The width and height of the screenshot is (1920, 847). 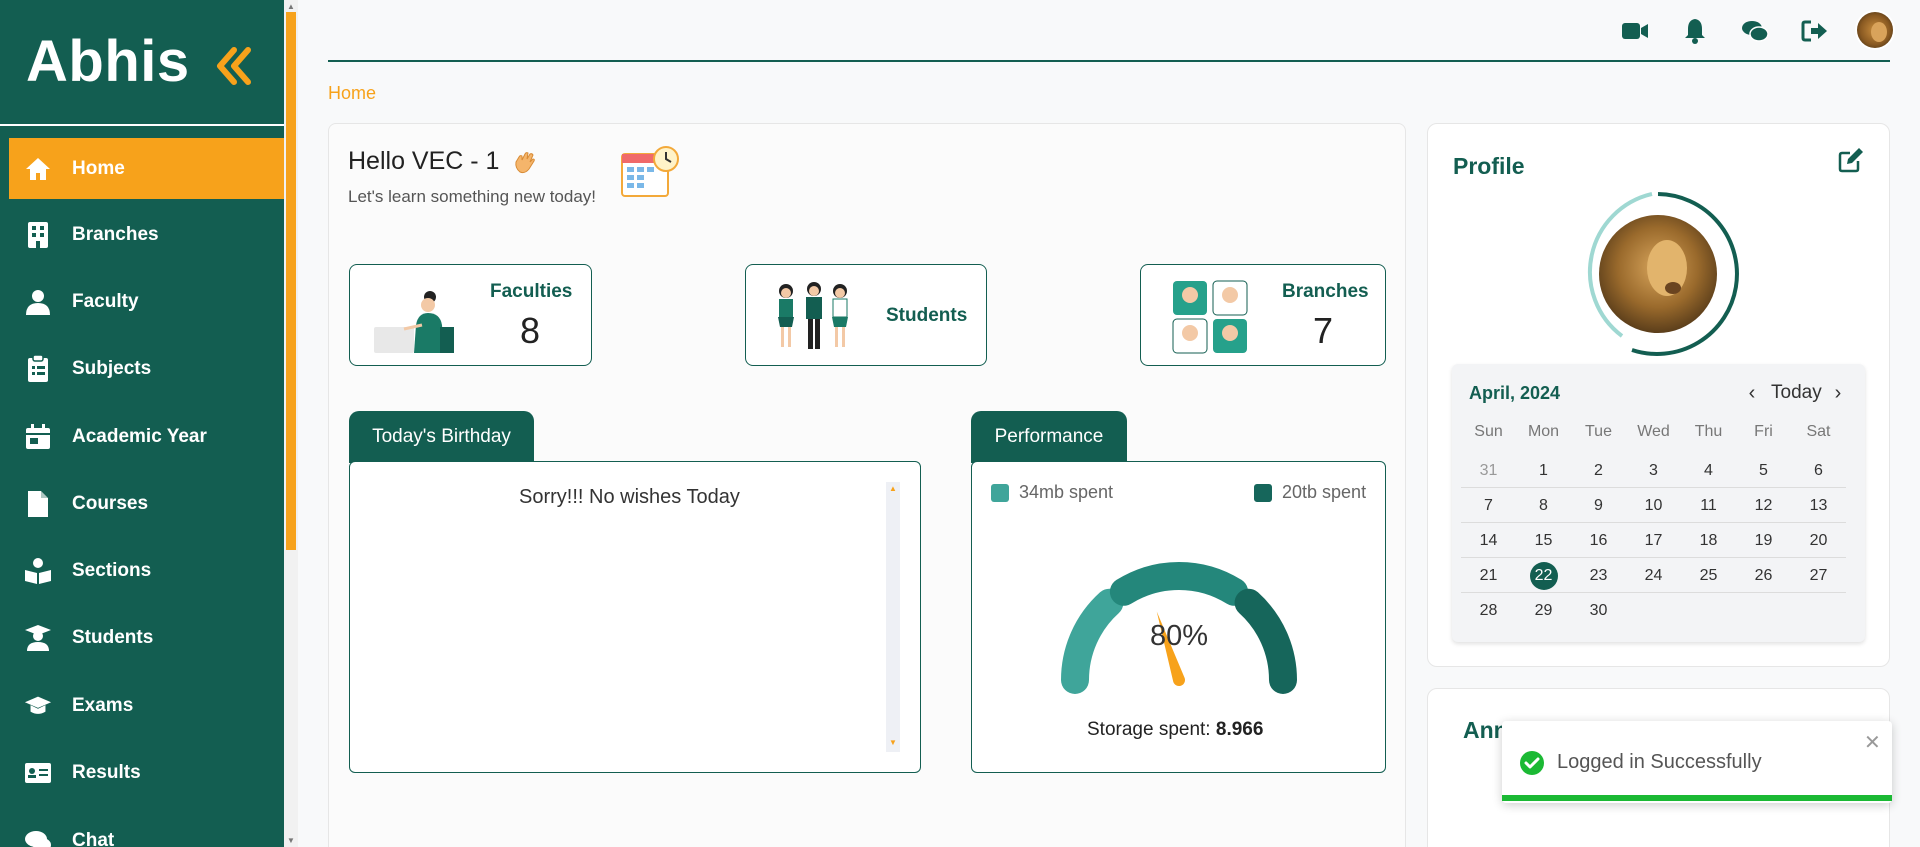 What do you see at coordinates (234, 66) in the screenshot?
I see `collapse-sidebar-icon` at bounding box center [234, 66].